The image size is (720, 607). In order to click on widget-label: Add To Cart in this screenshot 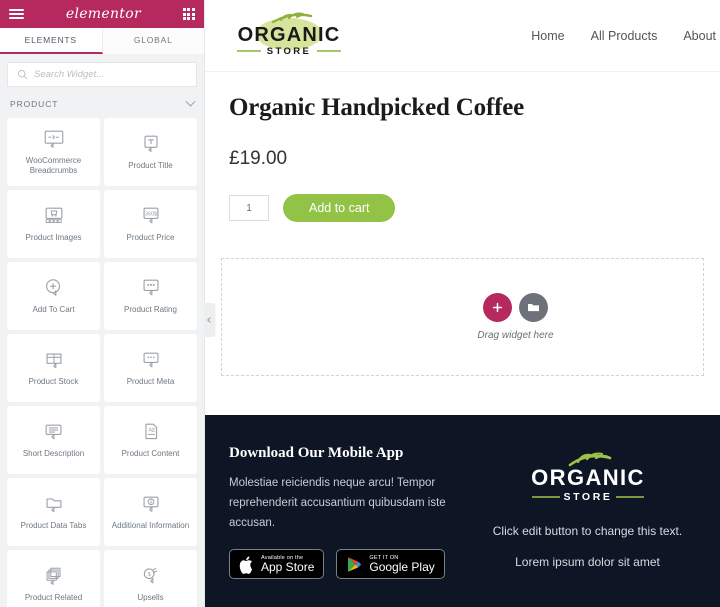, I will do `click(53, 309)`.